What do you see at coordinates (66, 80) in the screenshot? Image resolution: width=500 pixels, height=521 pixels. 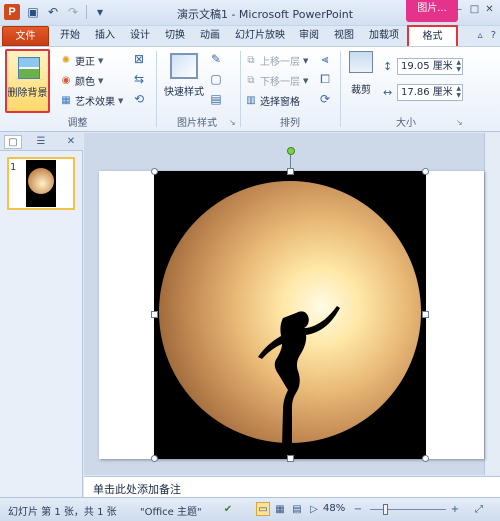 I see `color-palette-icon: ◉` at bounding box center [66, 80].